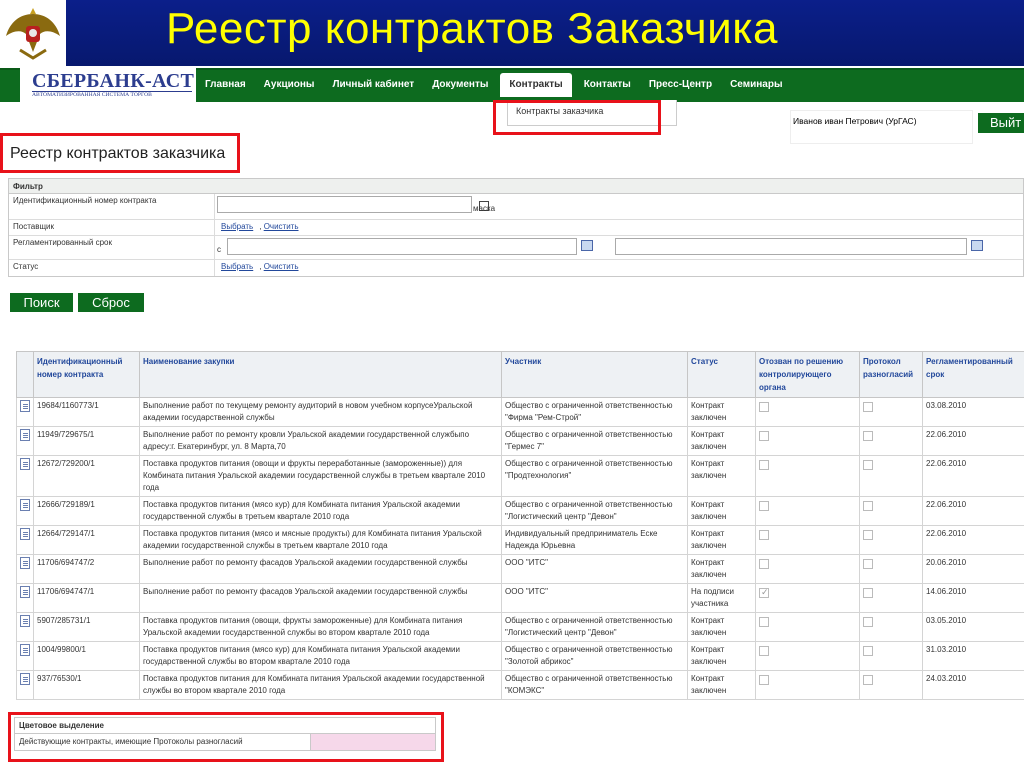 The image size is (1024, 768). What do you see at coordinates (320, 374) in the screenshot?
I see `header-purchase-name: Наименование закупки` at bounding box center [320, 374].